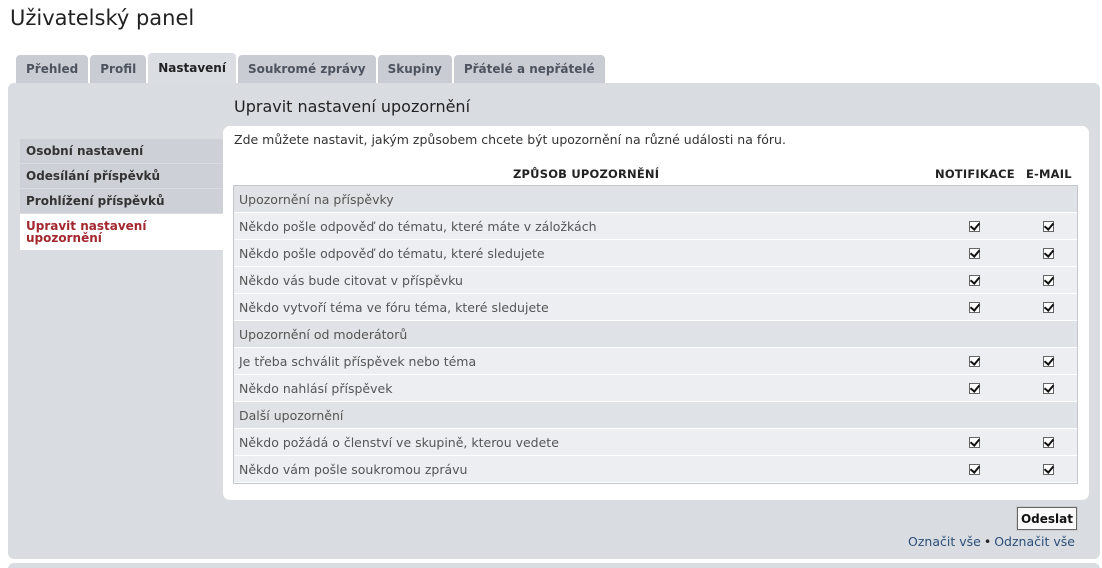 This screenshot has height=568, width=1102. I want to click on section-title: Upravit nastavení upozornění, so click(352, 106).